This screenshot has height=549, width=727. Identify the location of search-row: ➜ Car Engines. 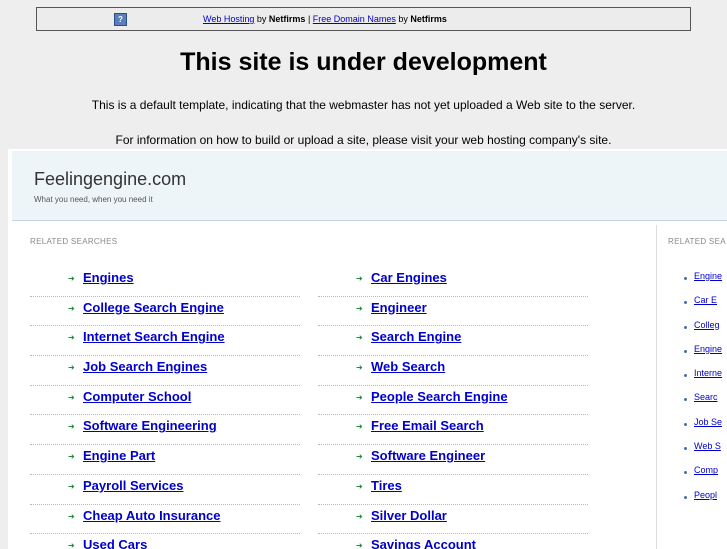
(453, 282).